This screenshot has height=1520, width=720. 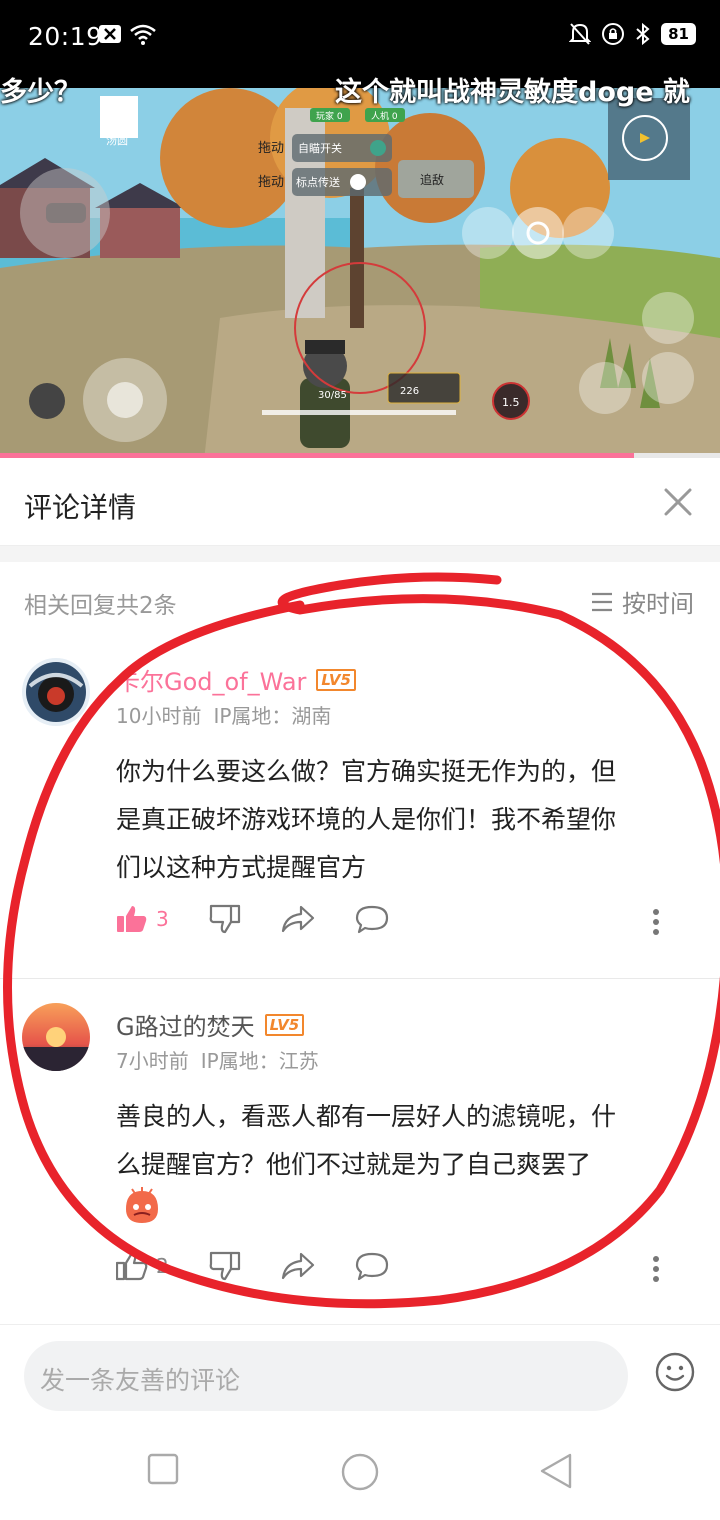 What do you see at coordinates (142, 1205) in the screenshot?
I see `angry-emoji-icon` at bounding box center [142, 1205].